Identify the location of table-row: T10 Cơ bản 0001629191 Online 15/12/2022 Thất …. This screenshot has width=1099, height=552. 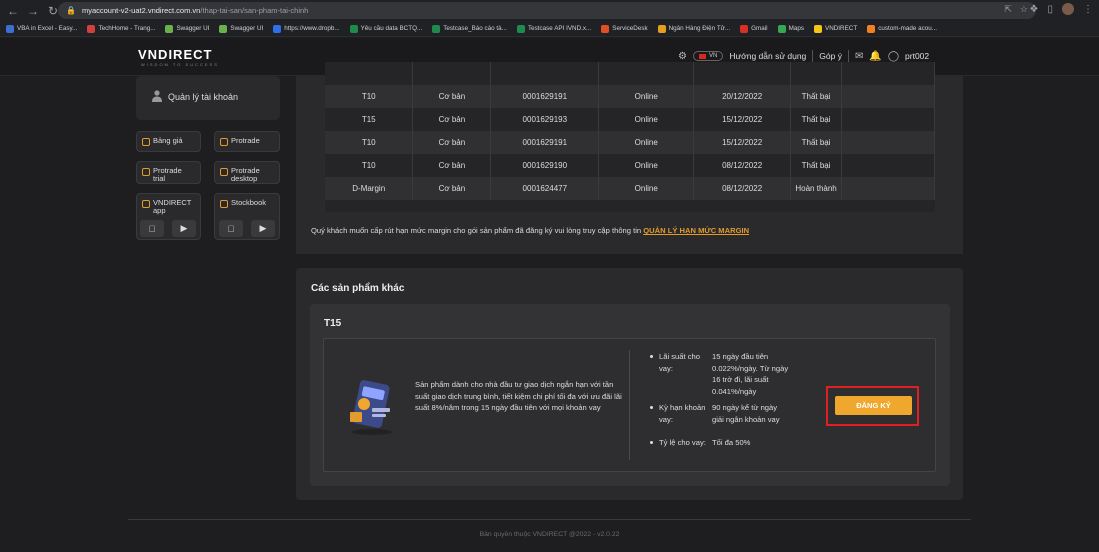
(630, 142).